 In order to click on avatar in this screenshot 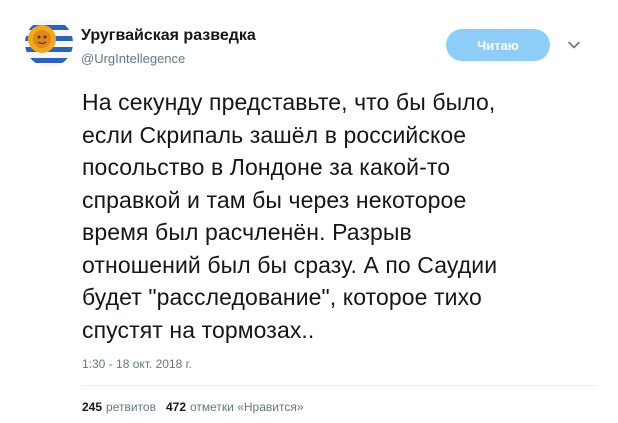, I will do `click(49, 43)`.